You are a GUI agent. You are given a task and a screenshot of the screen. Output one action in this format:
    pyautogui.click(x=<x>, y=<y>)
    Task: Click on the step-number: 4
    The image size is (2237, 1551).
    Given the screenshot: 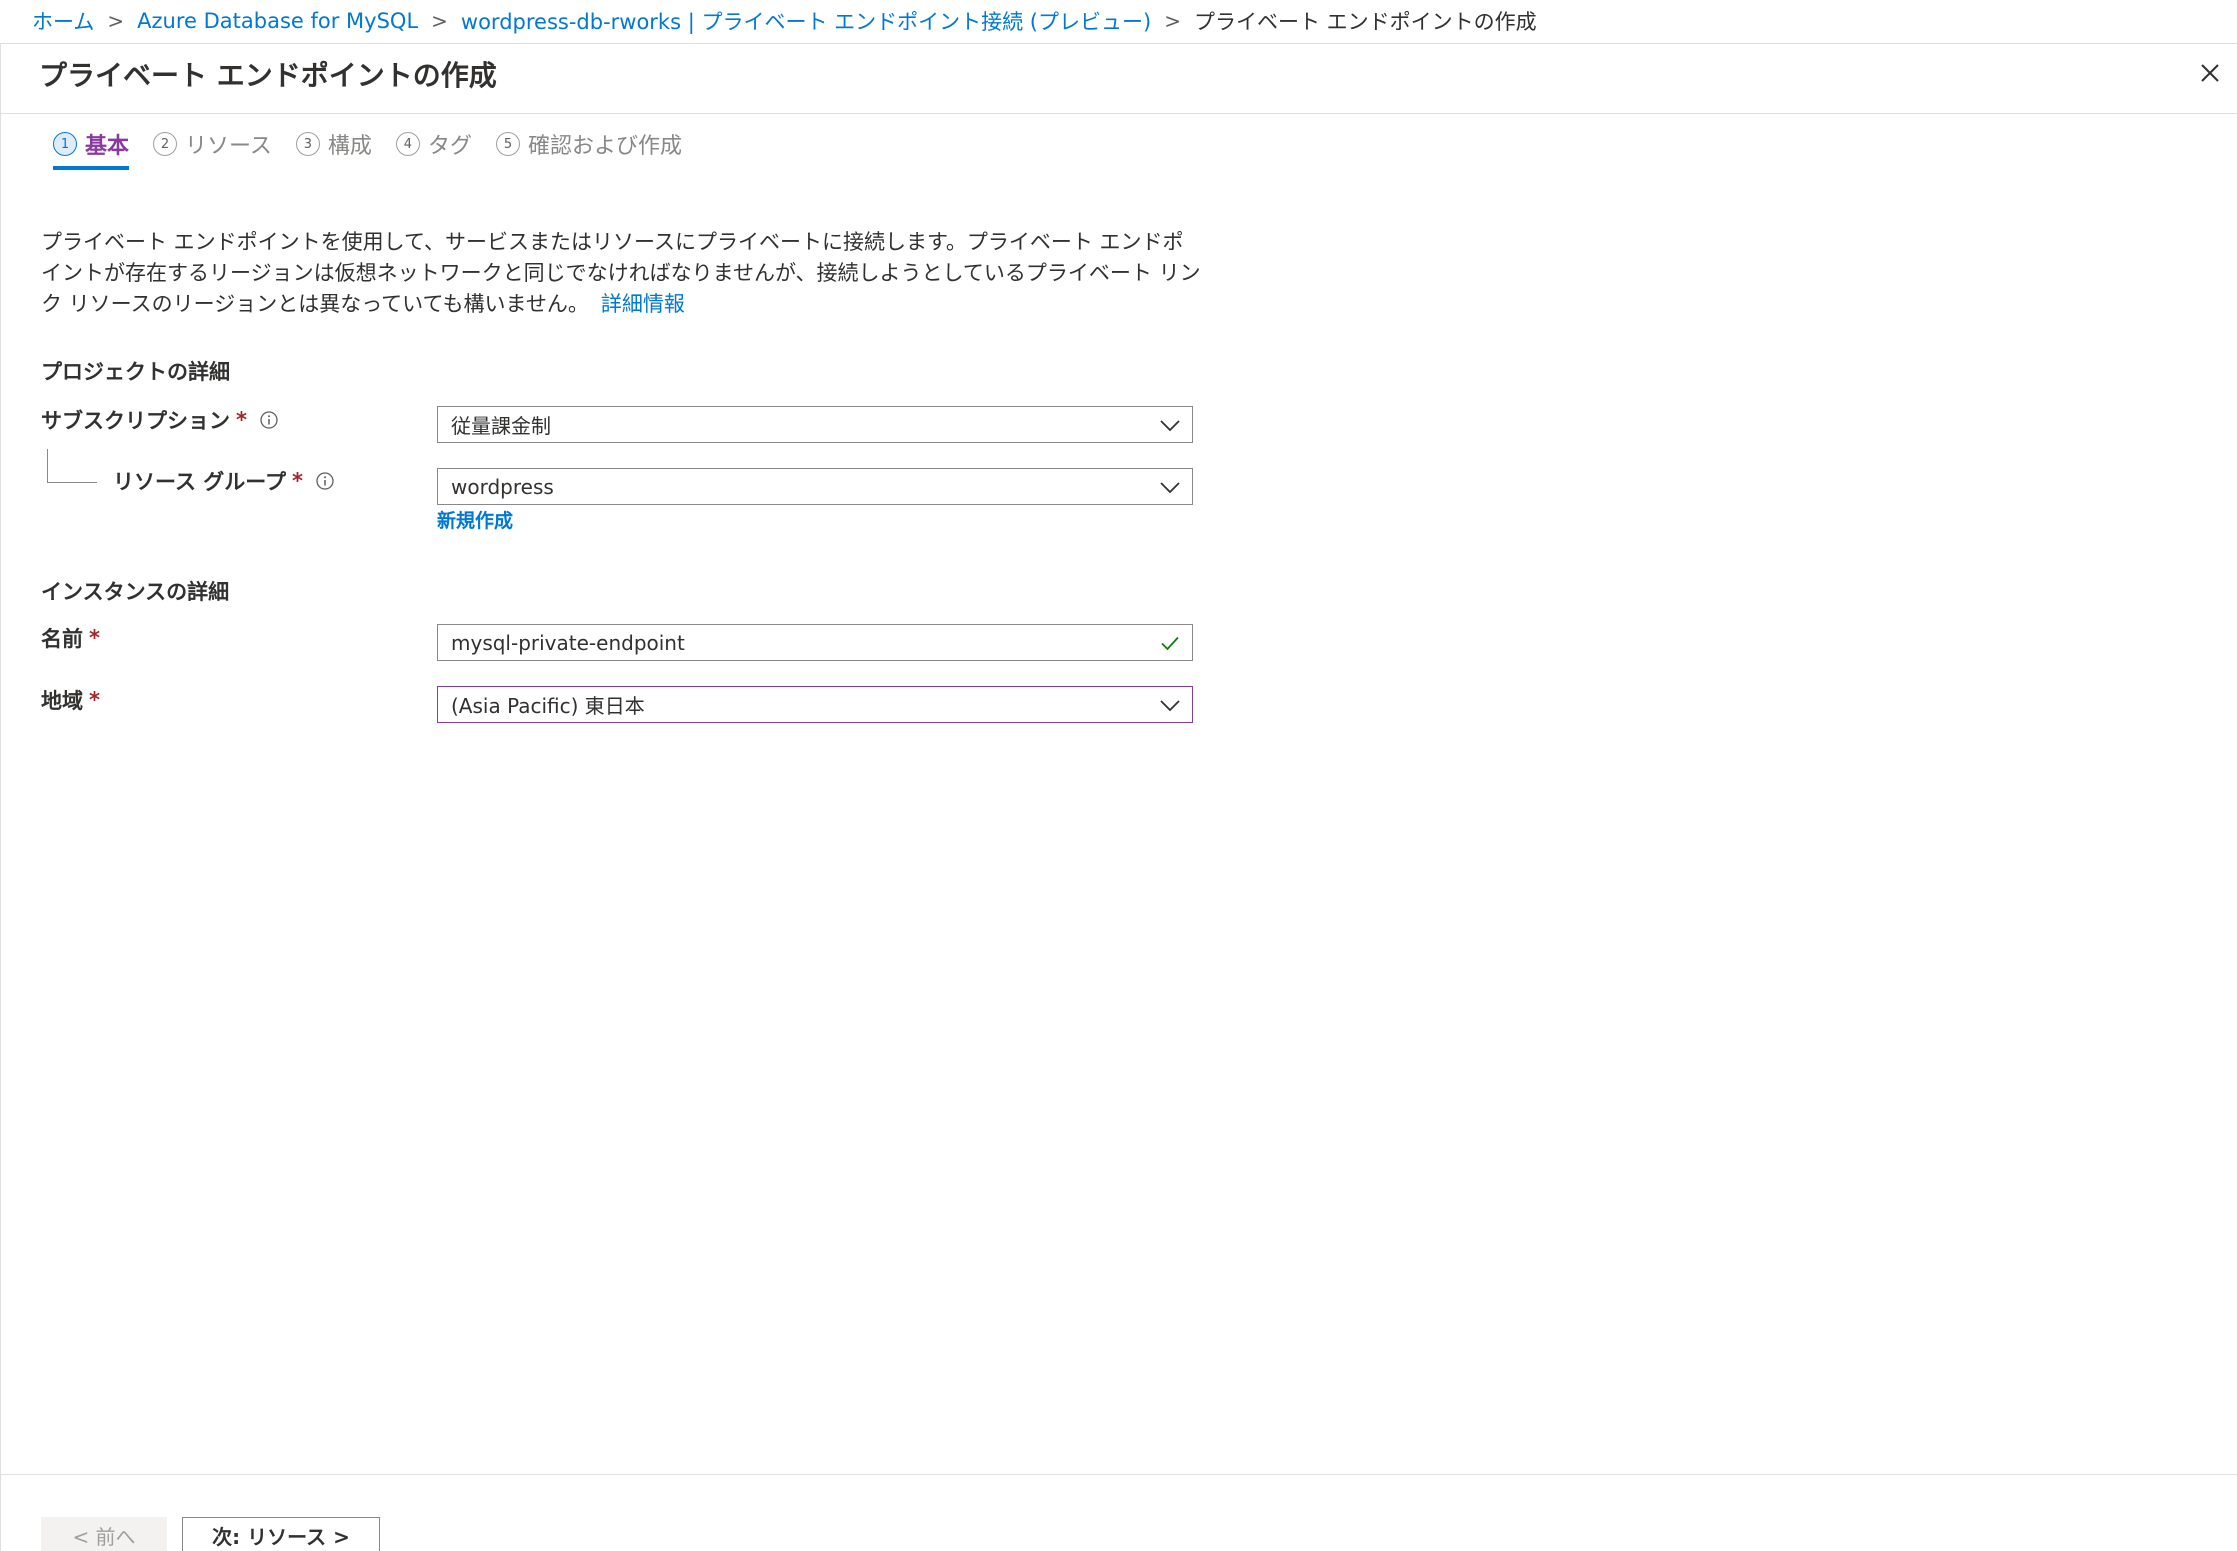 What is the action you would take?
    pyautogui.click(x=407, y=144)
    